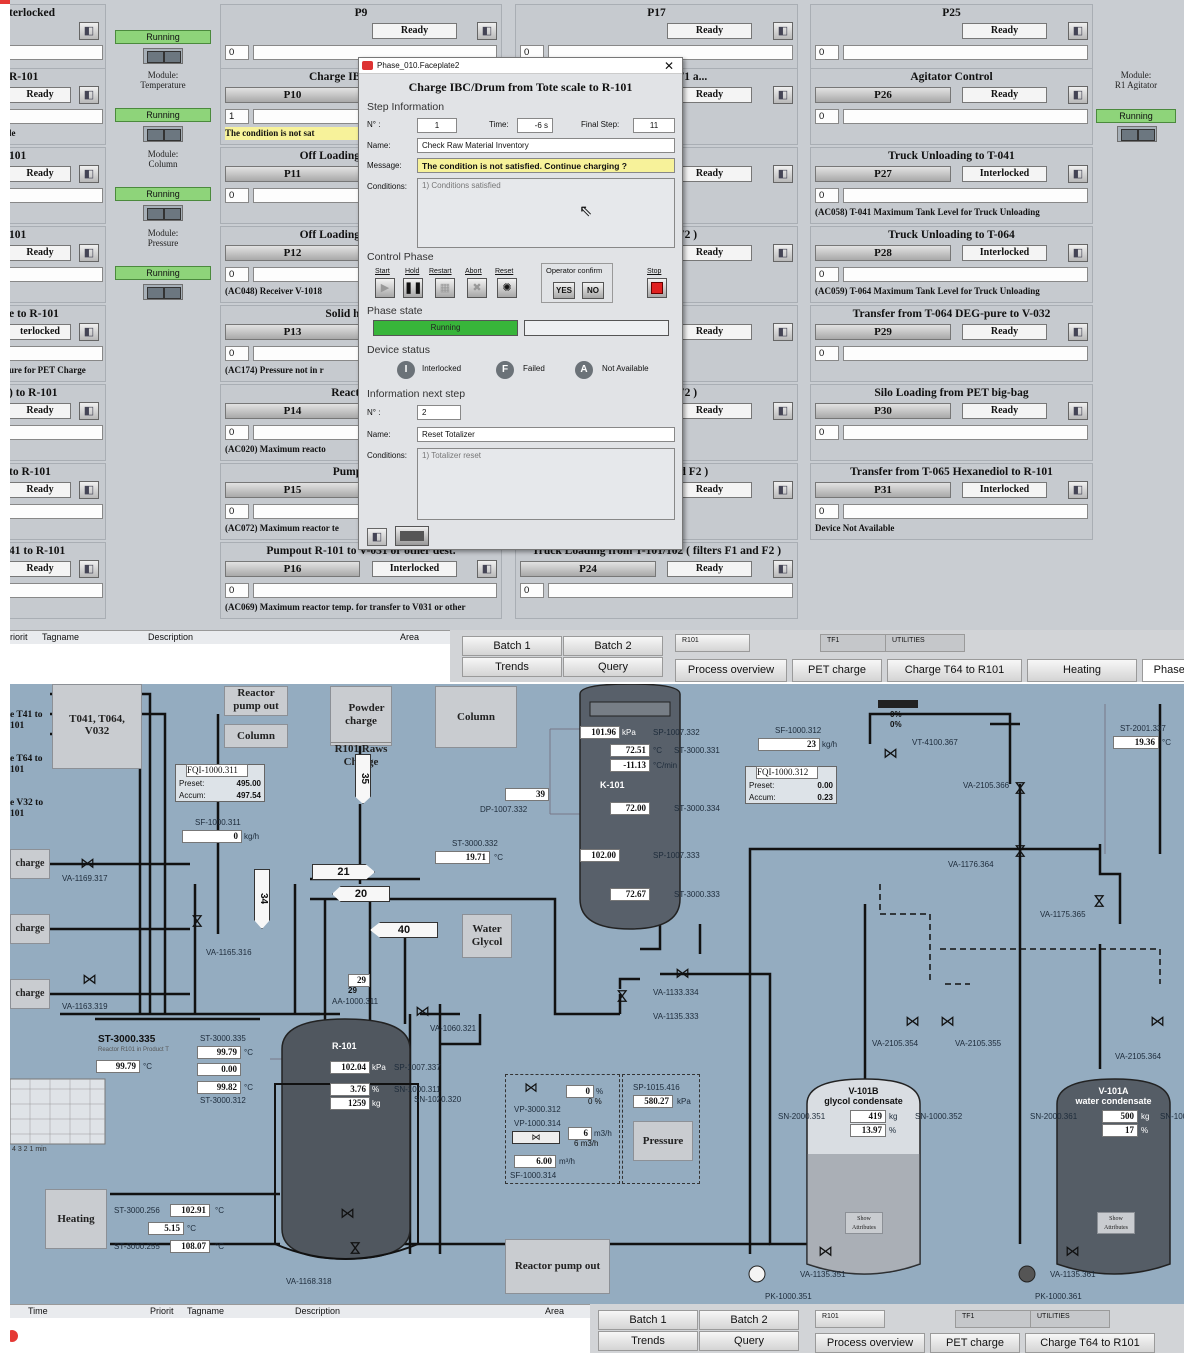 The image size is (1184, 1353). Describe the element at coordinates (87, 863) in the screenshot. I see `valve-1169-icon: ⋈` at that location.